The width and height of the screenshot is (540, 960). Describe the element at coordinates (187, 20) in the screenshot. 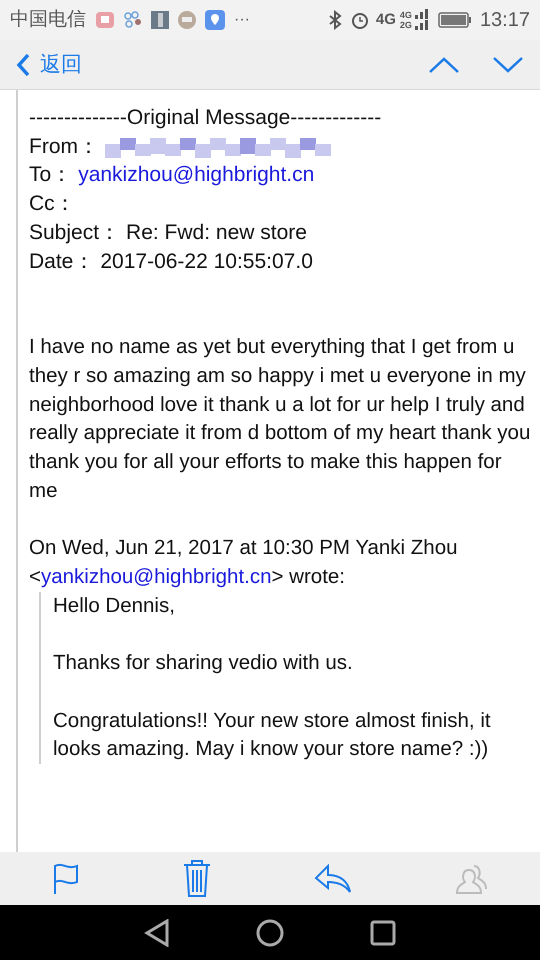

I see `chat-app-icon` at that location.